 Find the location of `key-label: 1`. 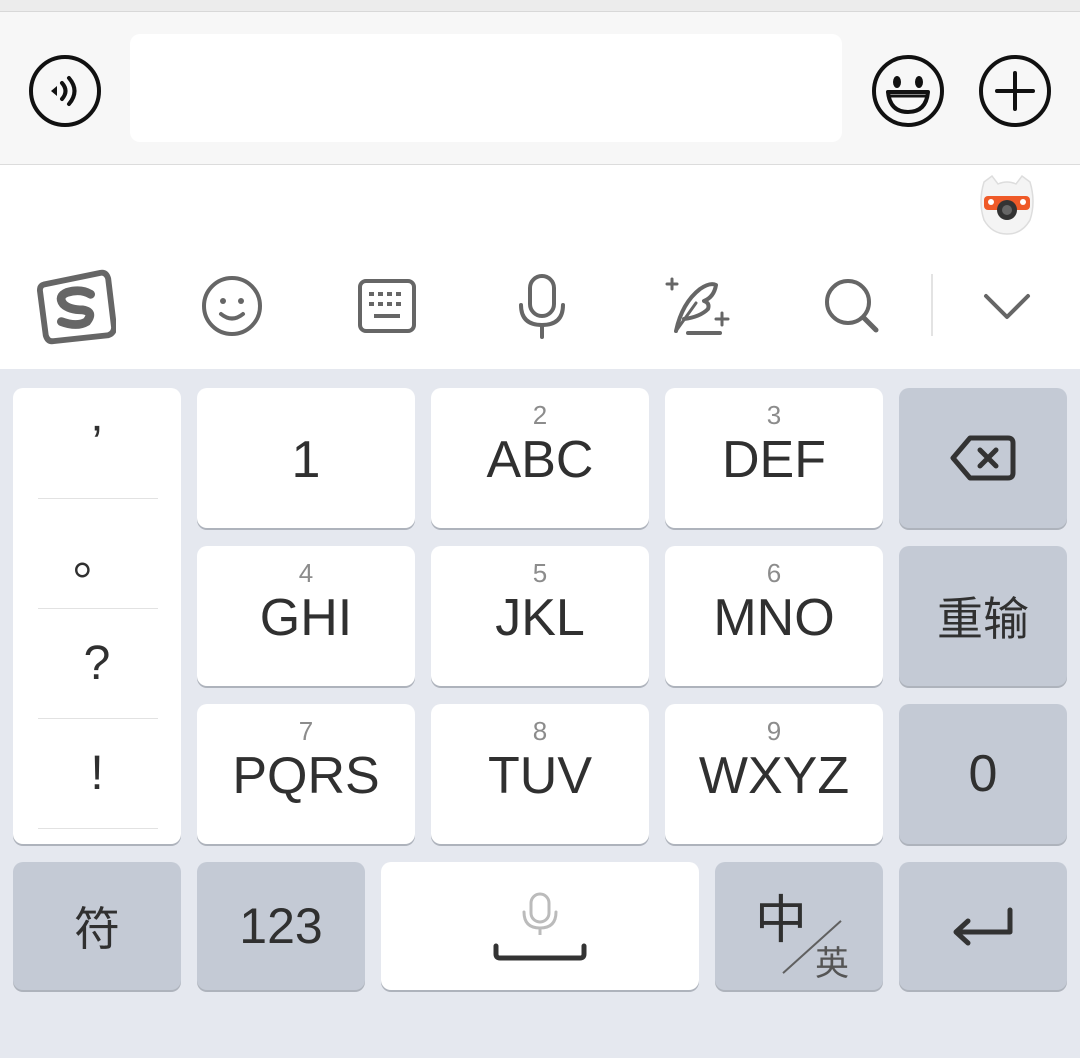

key-label: 1 is located at coordinates (306, 460).